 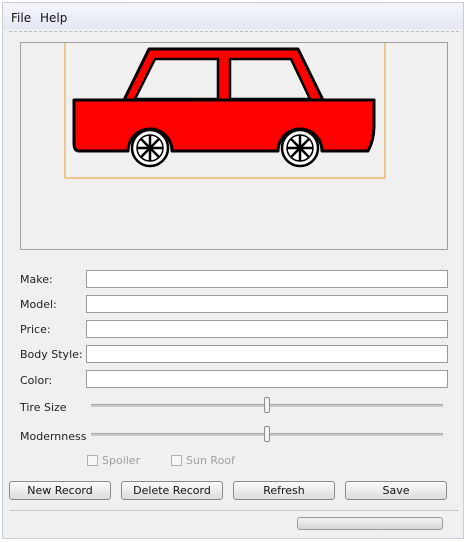 What do you see at coordinates (36, 380) in the screenshot?
I see `color-label: Color:` at bounding box center [36, 380].